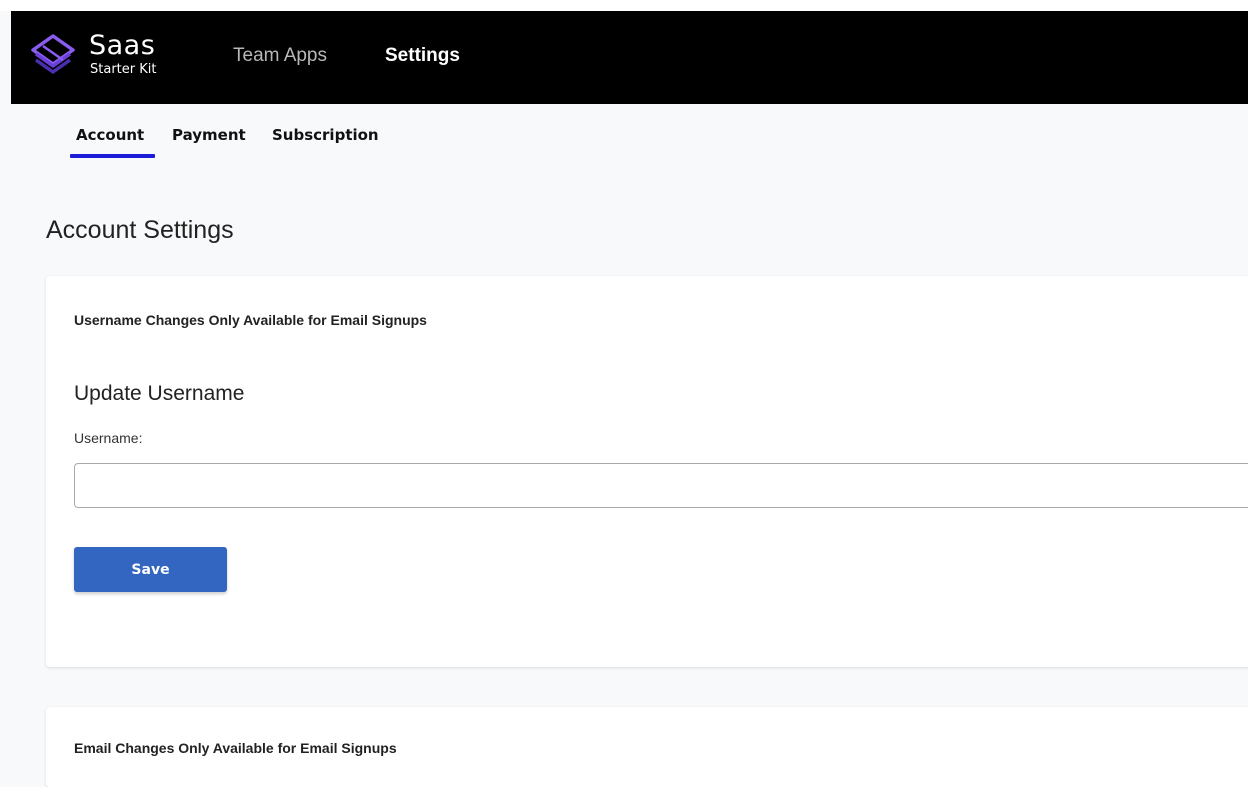 Image resolution: width=1248 pixels, height=787 pixels. I want to click on username-input, so click(661, 485).